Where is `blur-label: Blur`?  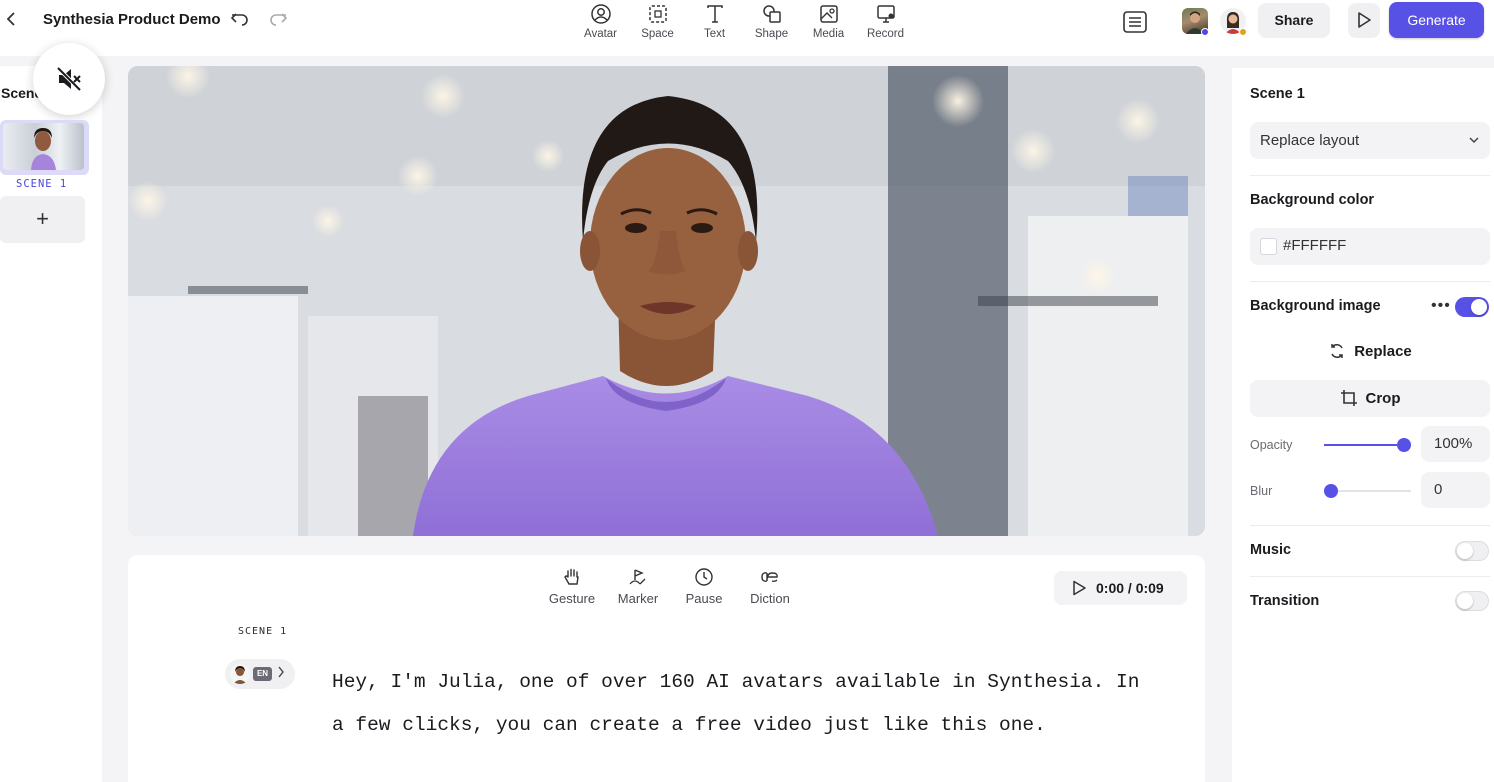 blur-label: Blur is located at coordinates (1261, 491).